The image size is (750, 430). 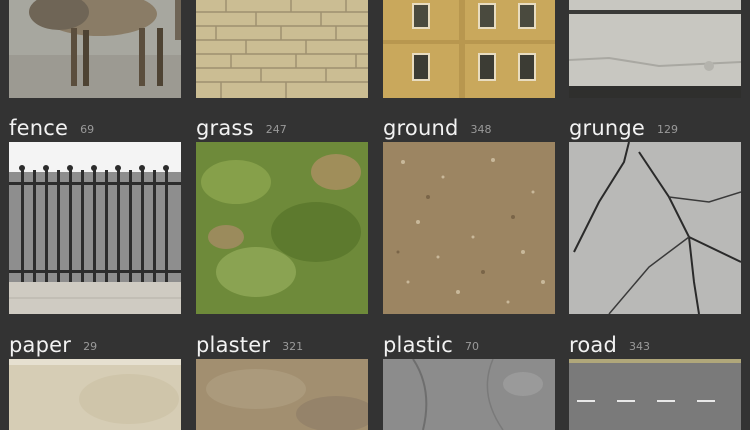 I want to click on thumb-road, so click(x=655, y=394).